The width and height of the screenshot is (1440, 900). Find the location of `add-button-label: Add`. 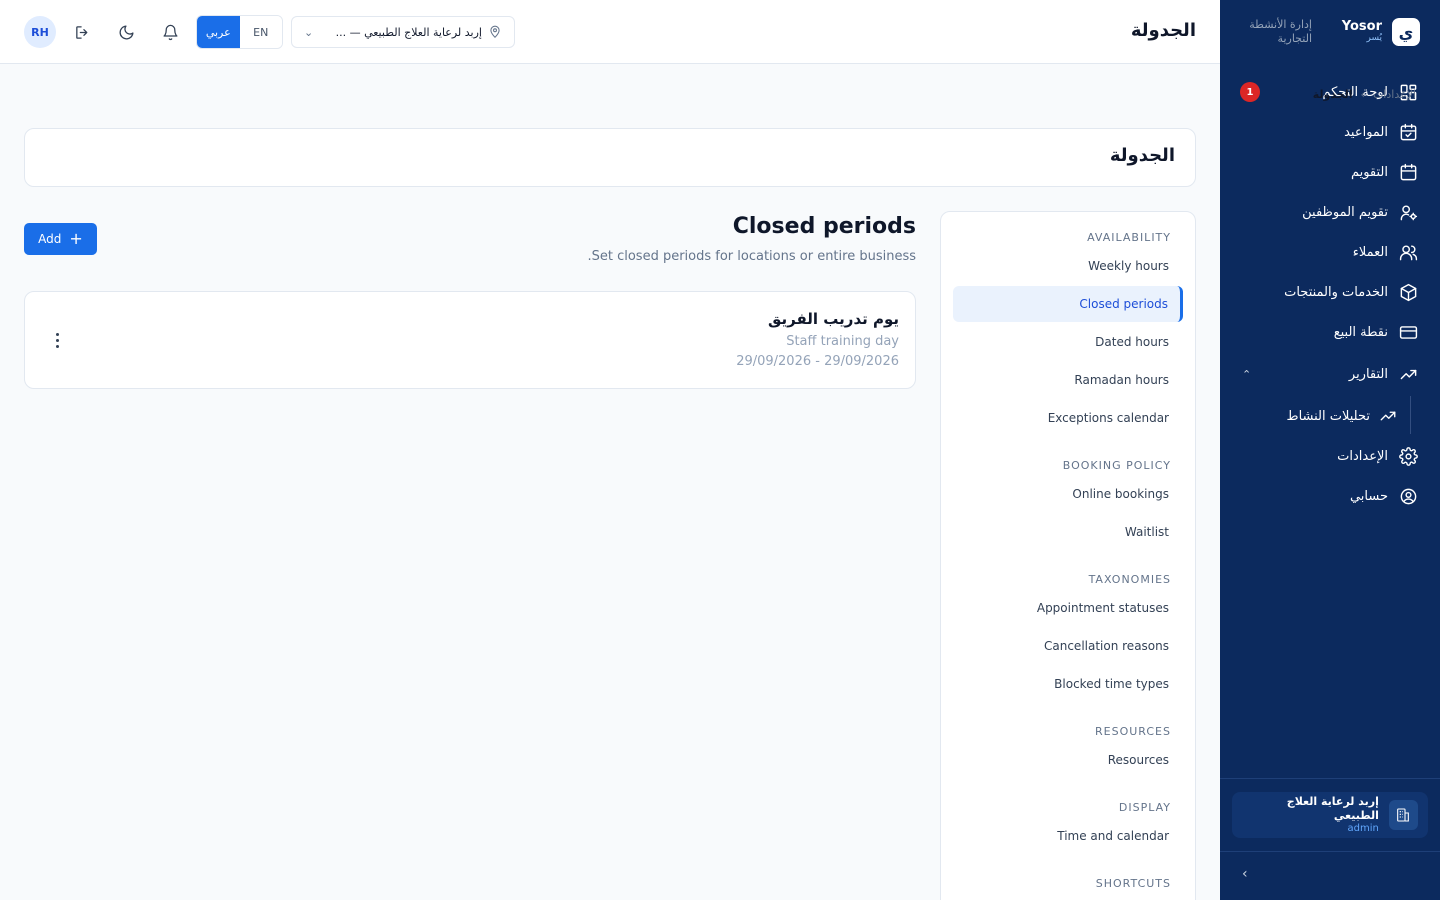

add-button-label: Add is located at coordinates (50, 239).